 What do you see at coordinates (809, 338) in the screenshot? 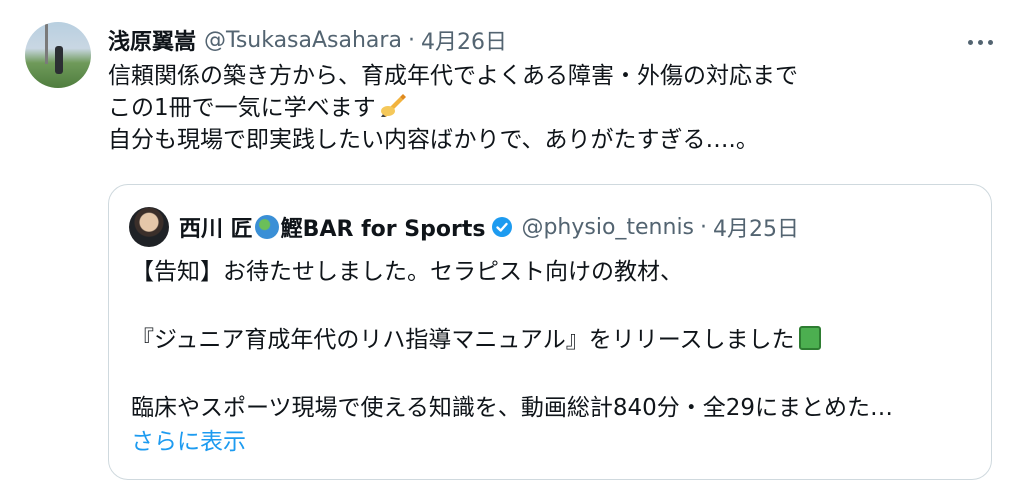
I see `green-book-icon` at bounding box center [809, 338].